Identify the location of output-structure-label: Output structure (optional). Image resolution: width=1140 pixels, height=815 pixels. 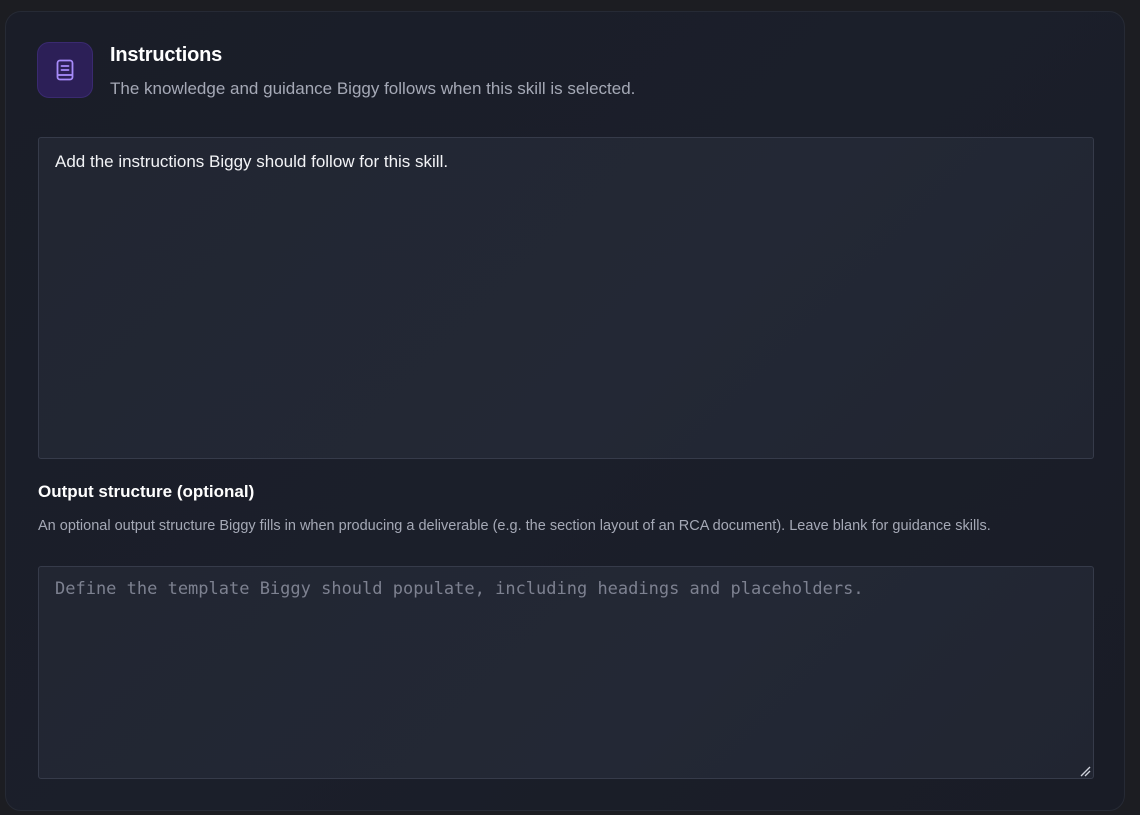
(146, 491).